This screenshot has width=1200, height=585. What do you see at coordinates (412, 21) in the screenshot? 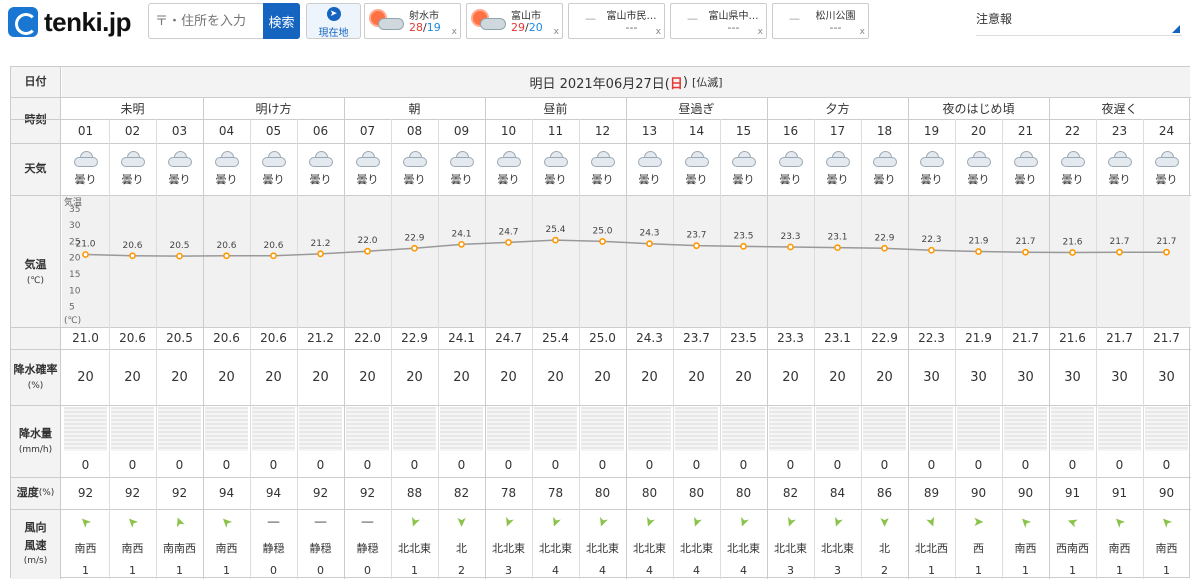
I see `history-chip: 射水市 28/19 x` at bounding box center [412, 21].